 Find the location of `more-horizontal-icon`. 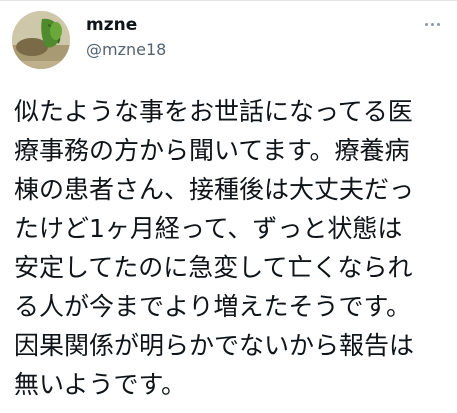

more-horizontal-icon is located at coordinates (432, 24).